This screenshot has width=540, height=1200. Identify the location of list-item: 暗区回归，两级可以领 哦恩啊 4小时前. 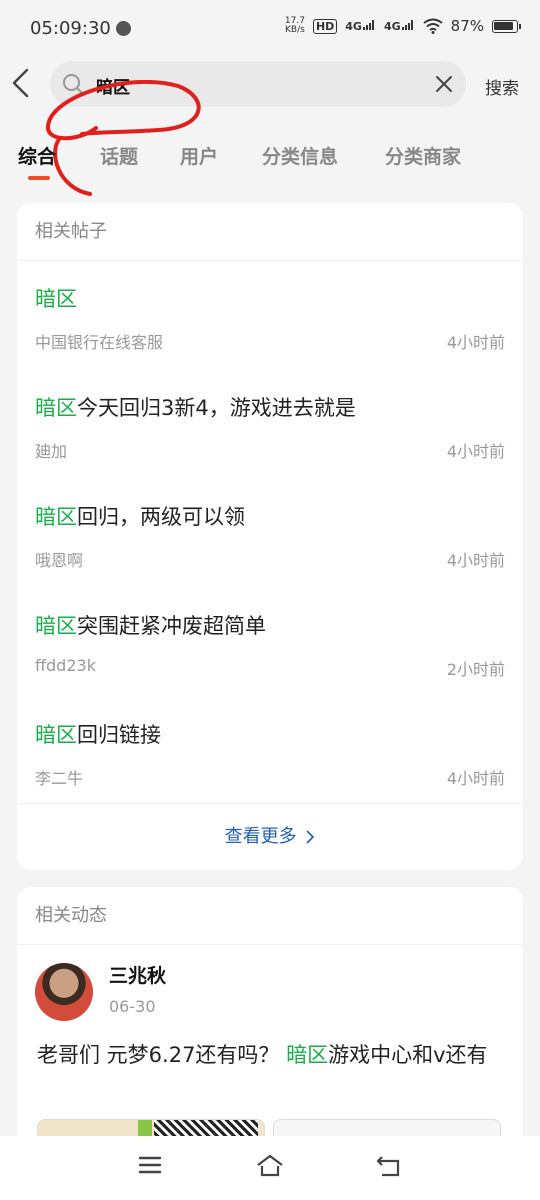
(270, 535).